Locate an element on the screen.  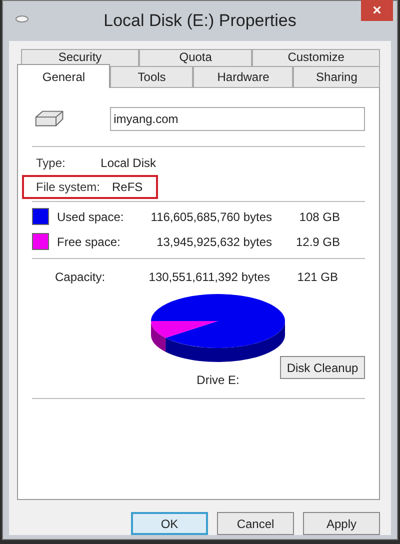
space-label: Capacity: is located at coordinates (80, 277).